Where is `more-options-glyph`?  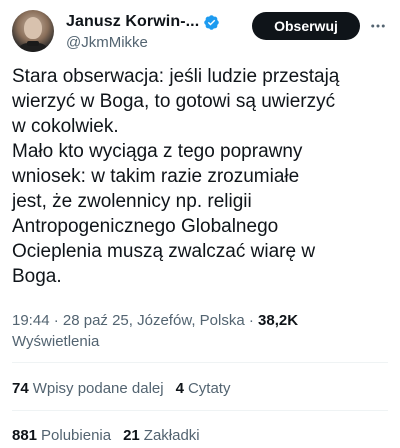
more-options-glyph is located at coordinates (378, 26).